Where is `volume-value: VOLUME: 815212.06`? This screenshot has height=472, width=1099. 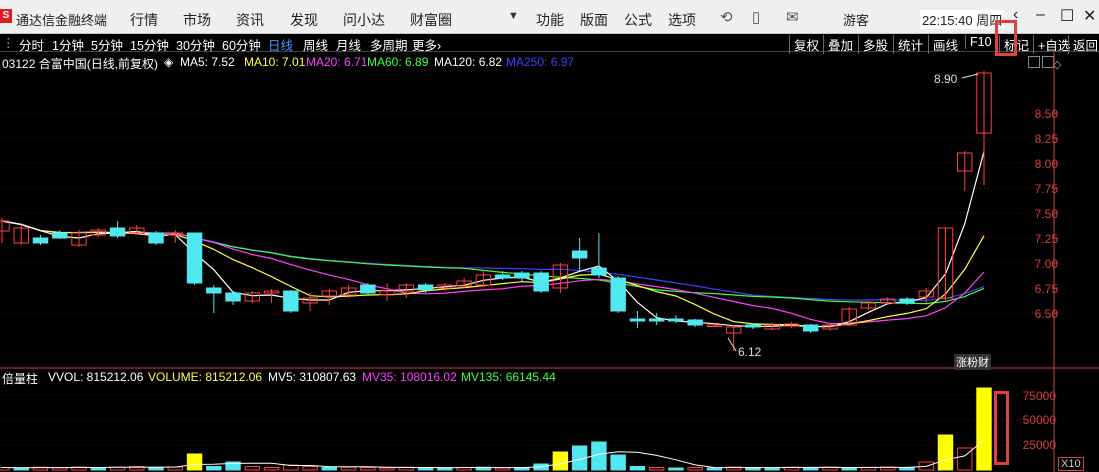 volume-value: VOLUME: 815212.06 is located at coordinates (205, 377).